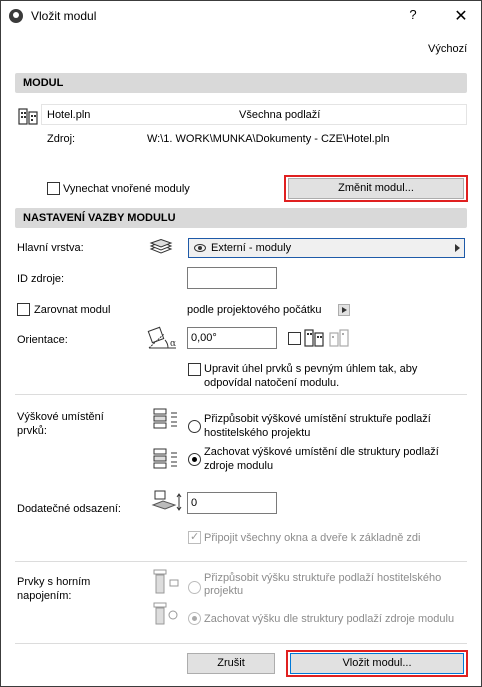 The height and width of the screenshot is (687, 482). What do you see at coordinates (166, 614) in the screenshot?
I see `top-linked-keep-icon` at bounding box center [166, 614].